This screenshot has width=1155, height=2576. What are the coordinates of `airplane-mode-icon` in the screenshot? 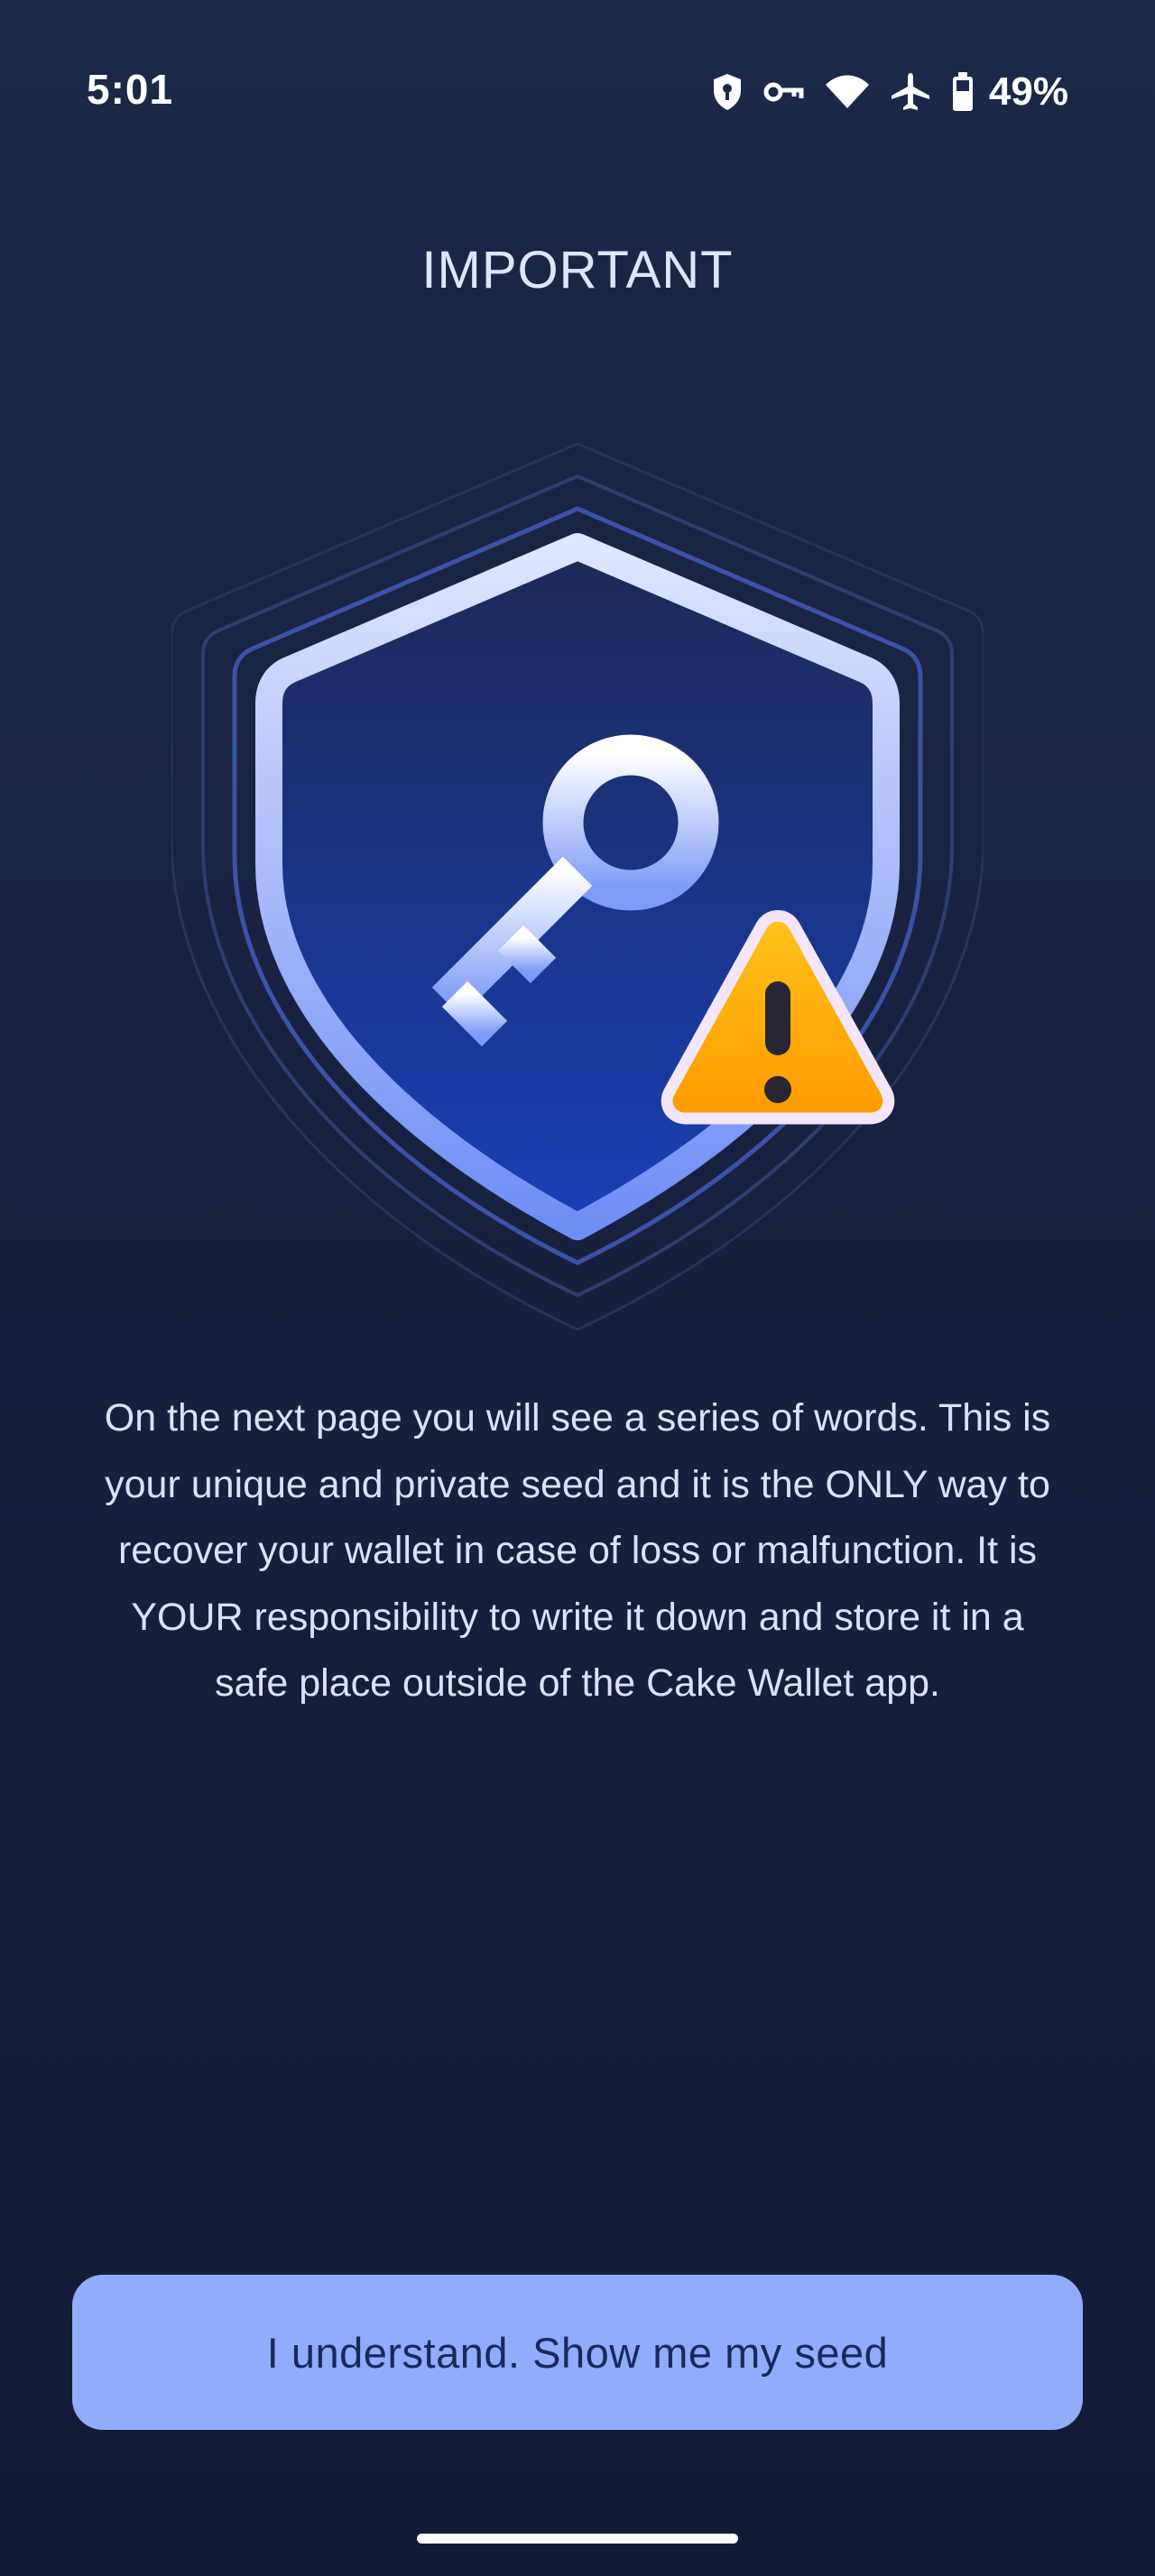 It's located at (910, 92).